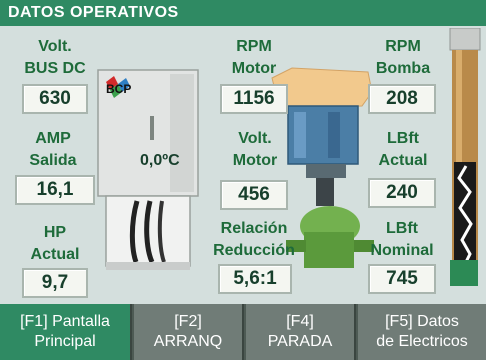 The image size is (486, 360). Describe the element at coordinates (55, 243) in the screenshot. I see `hp-actual-label: HP Actual` at that location.